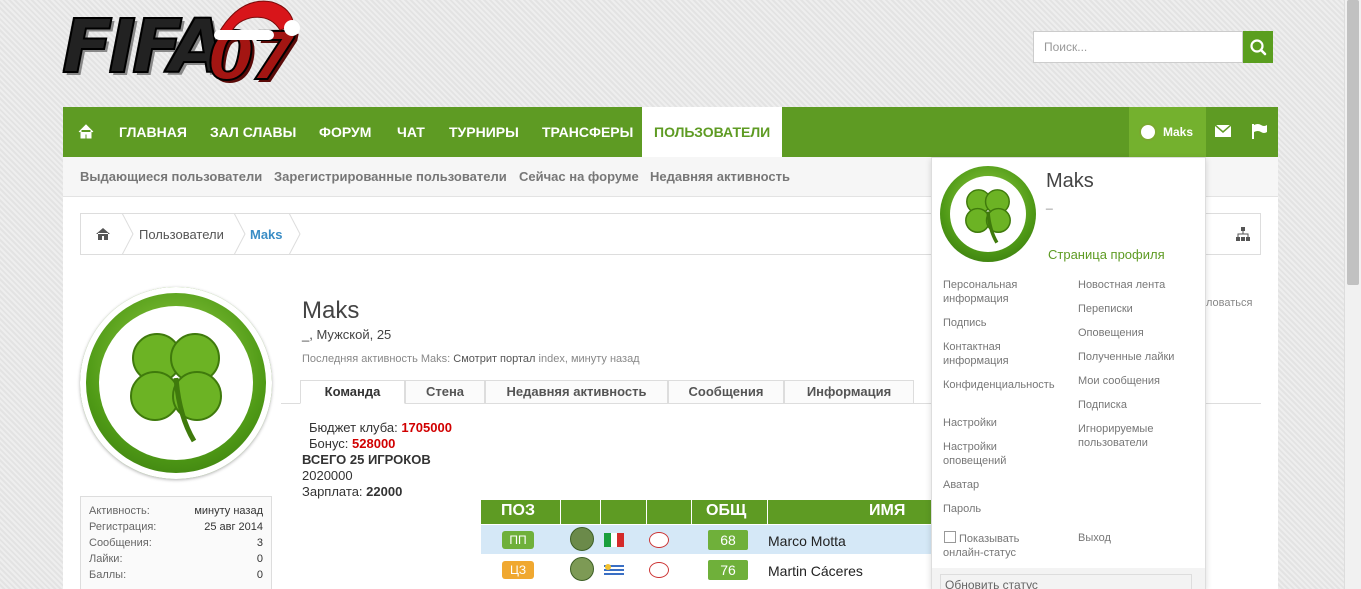  I want to click on stat-messages: Сообщения: 3, so click(176, 543).